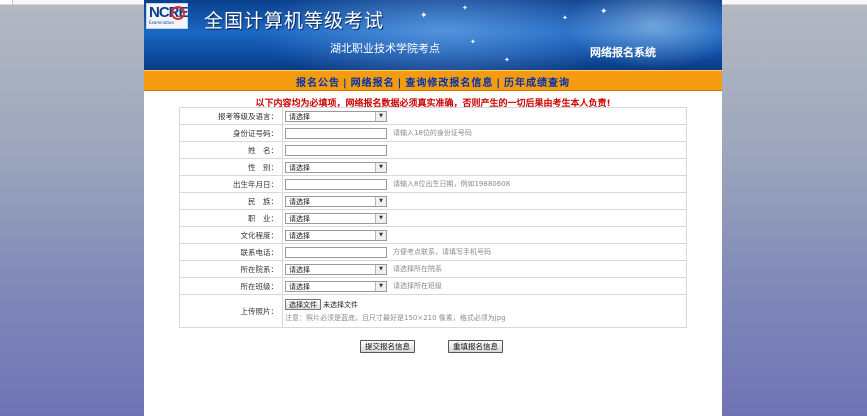 Image resolution: width=867 pixels, height=416 pixels. I want to click on gender-value: 请选择, so click(299, 167).